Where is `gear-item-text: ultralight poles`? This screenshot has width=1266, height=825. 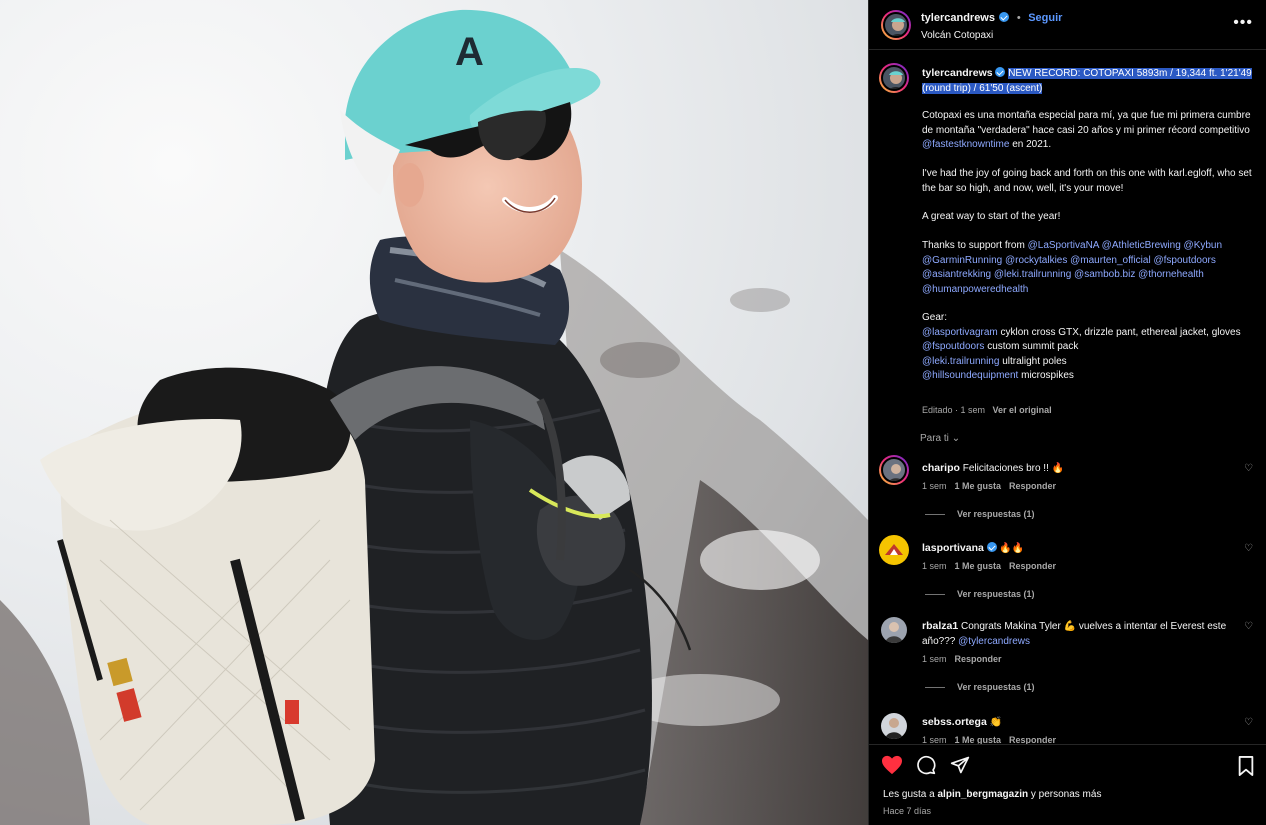 gear-item-text: ultralight poles is located at coordinates (1034, 361).